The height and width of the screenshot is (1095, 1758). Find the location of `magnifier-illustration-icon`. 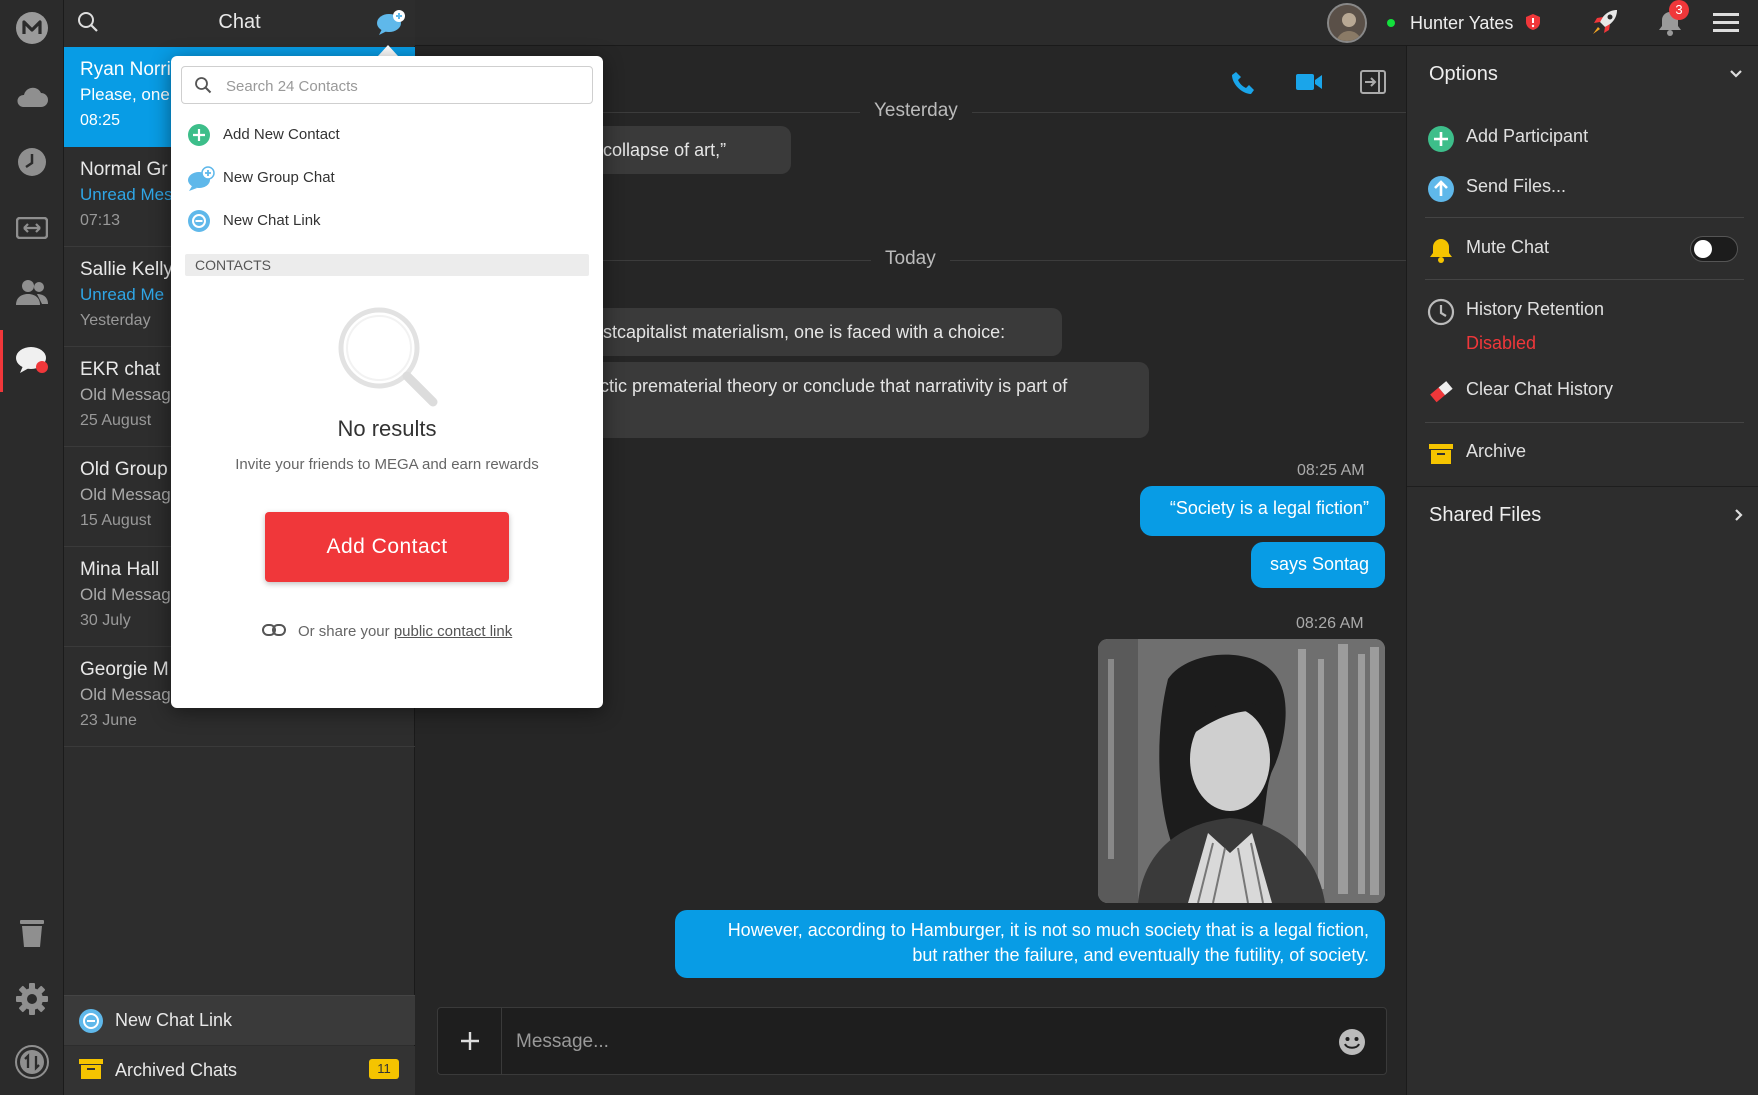

magnifier-illustration-icon is located at coordinates (387, 358).